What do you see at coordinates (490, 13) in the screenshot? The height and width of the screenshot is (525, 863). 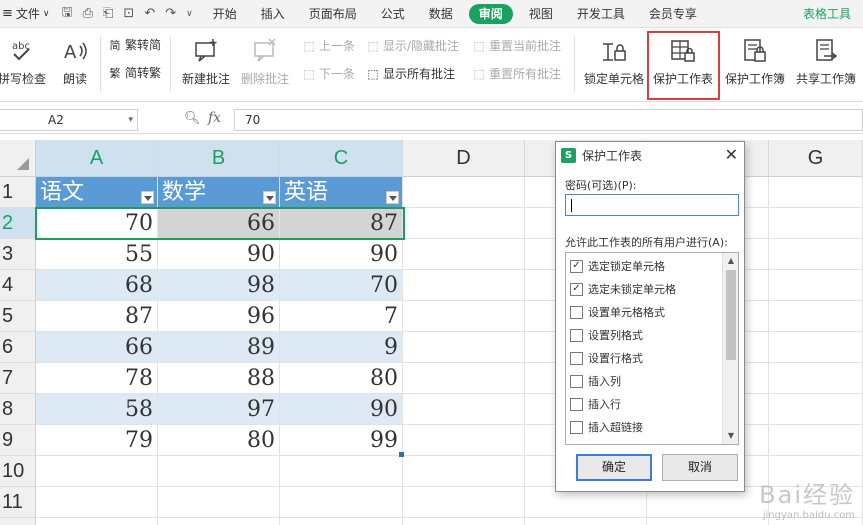 I see `tab-review: 审阅` at bounding box center [490, 13].